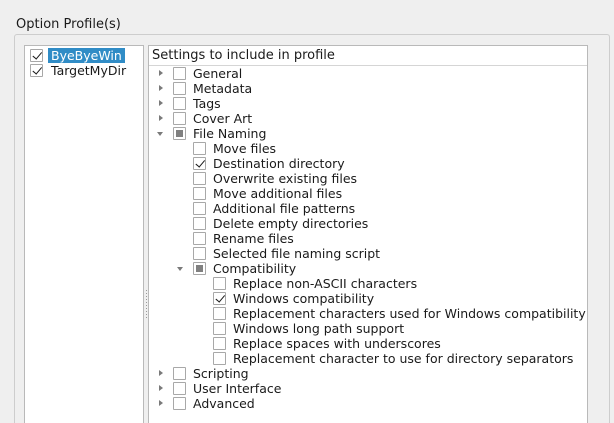  Describe the element at coordinates (221, 373) in the screenshot. I see `setting-label: Scripting` at that location.